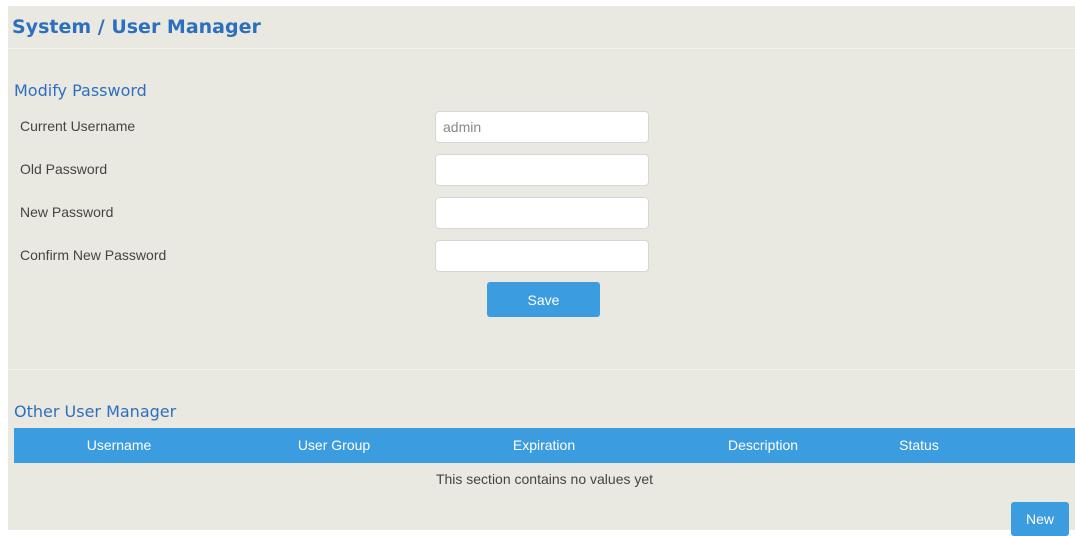 This screenshot has width=1075, height=536. Describe the element at coordinates (64, 169) in the screenshot. I see `old-password-label: Old Password` at that location.